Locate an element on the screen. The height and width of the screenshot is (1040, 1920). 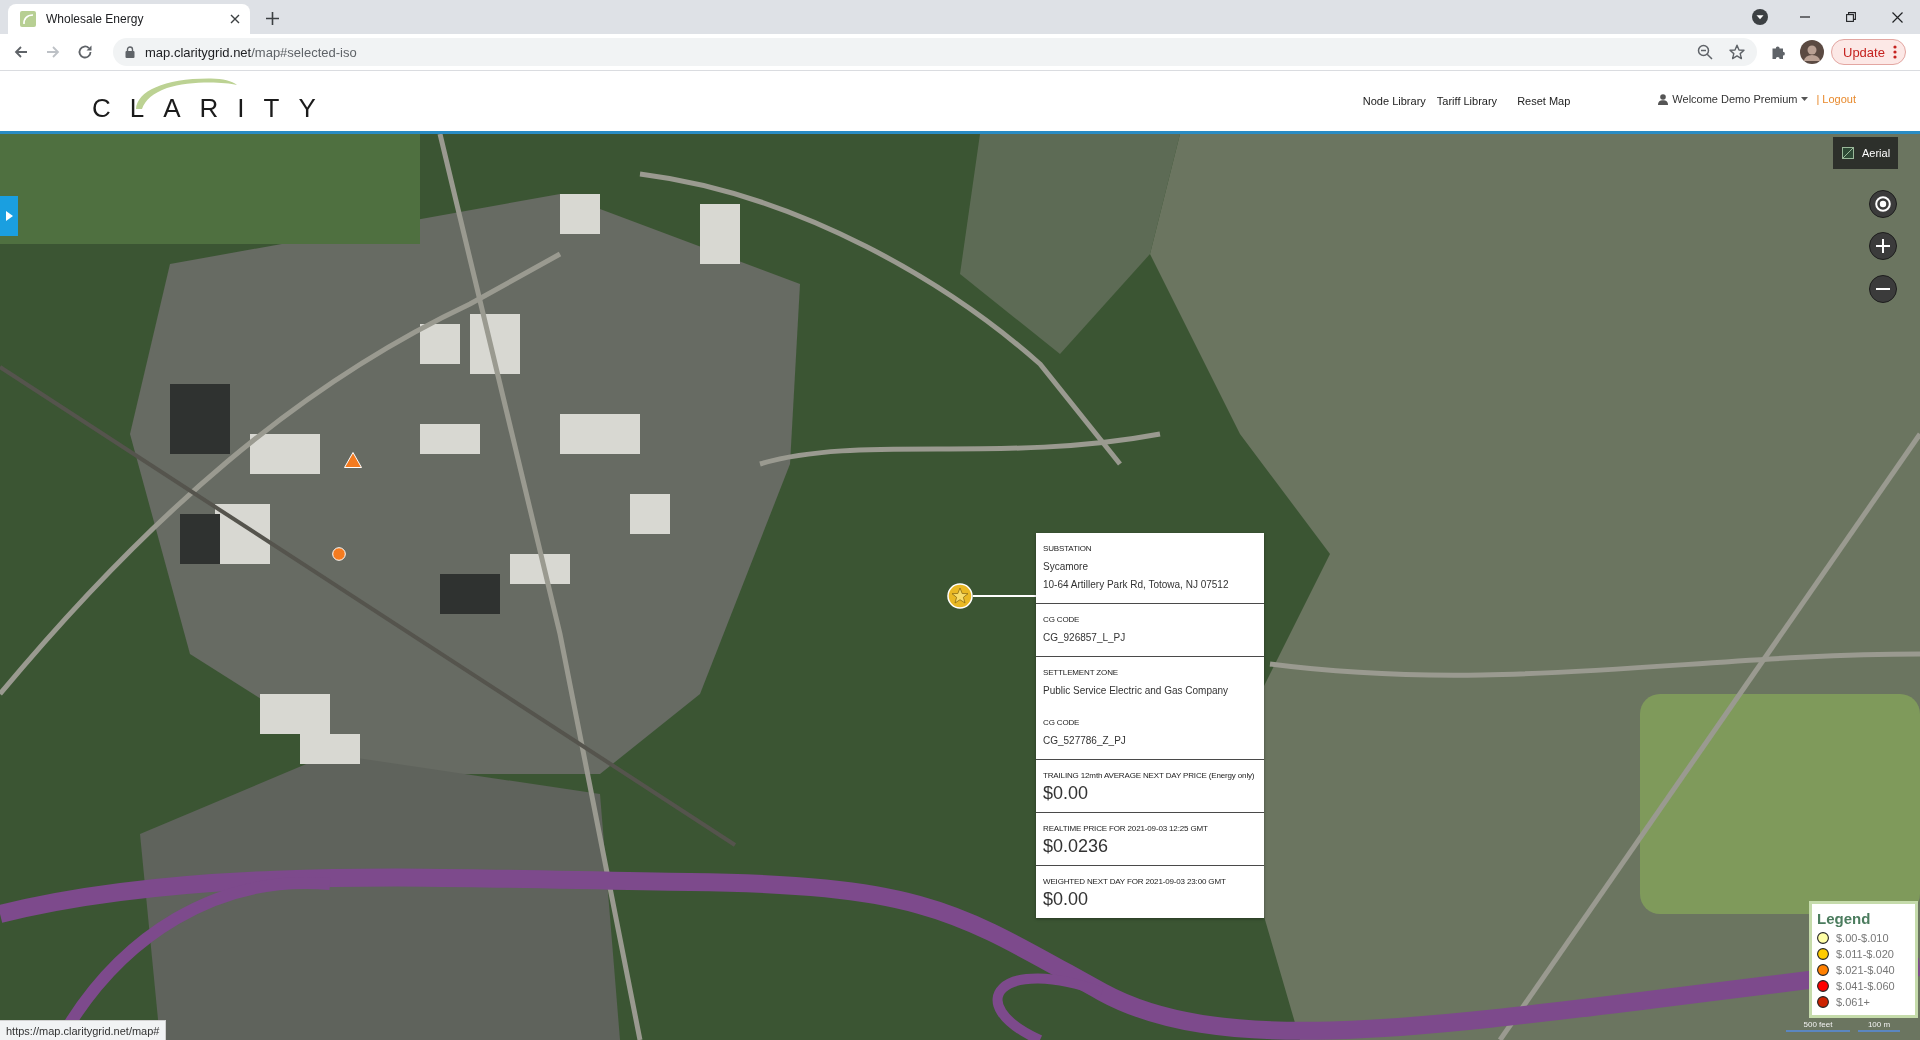
user-icon is located at coordinates (1663, 99).